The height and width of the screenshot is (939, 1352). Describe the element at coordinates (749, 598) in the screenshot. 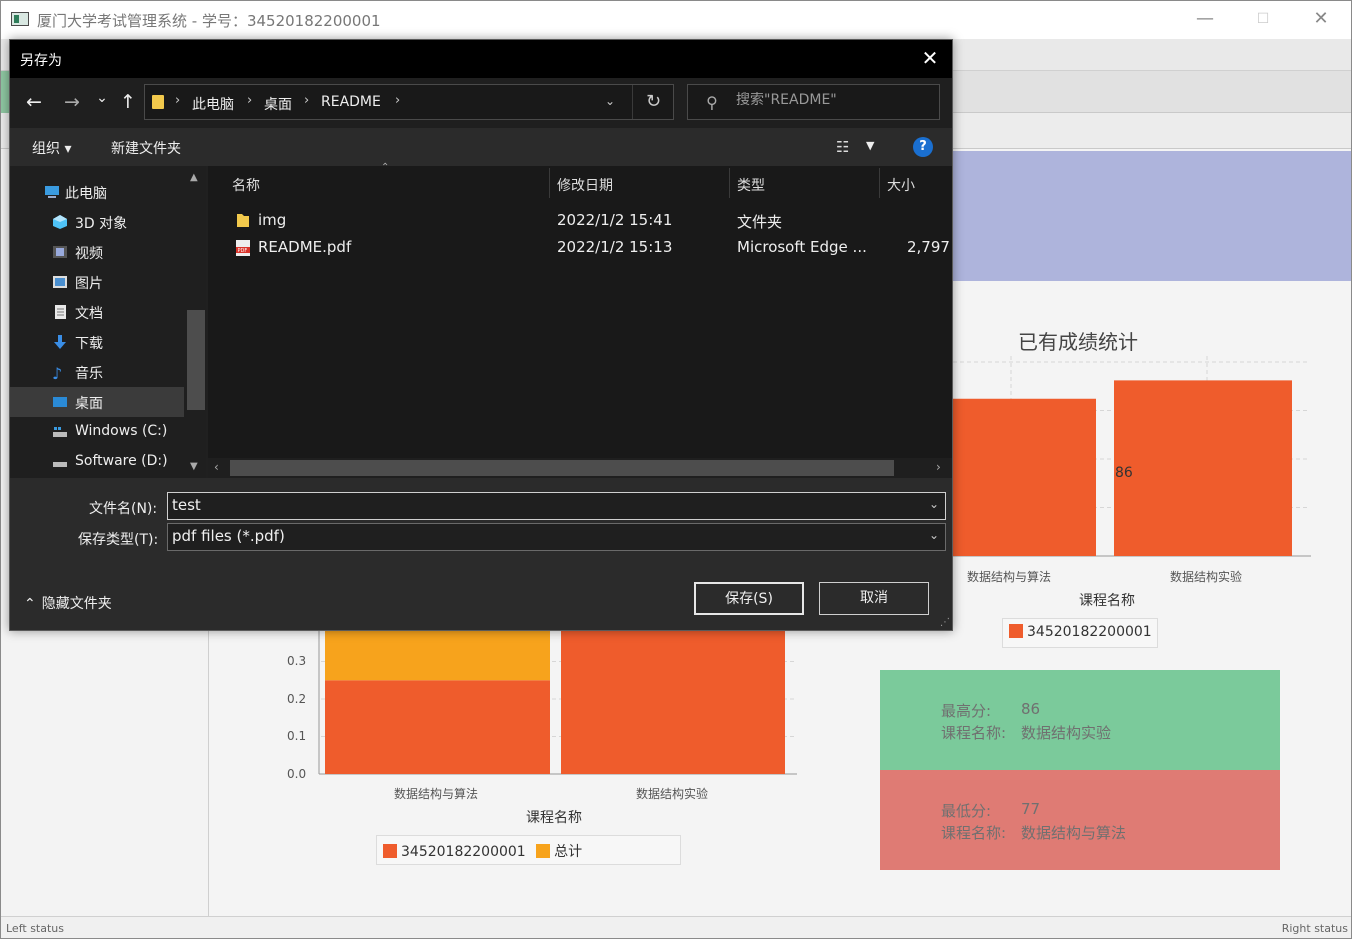

I see `save-button: 保存(S)` at that location.